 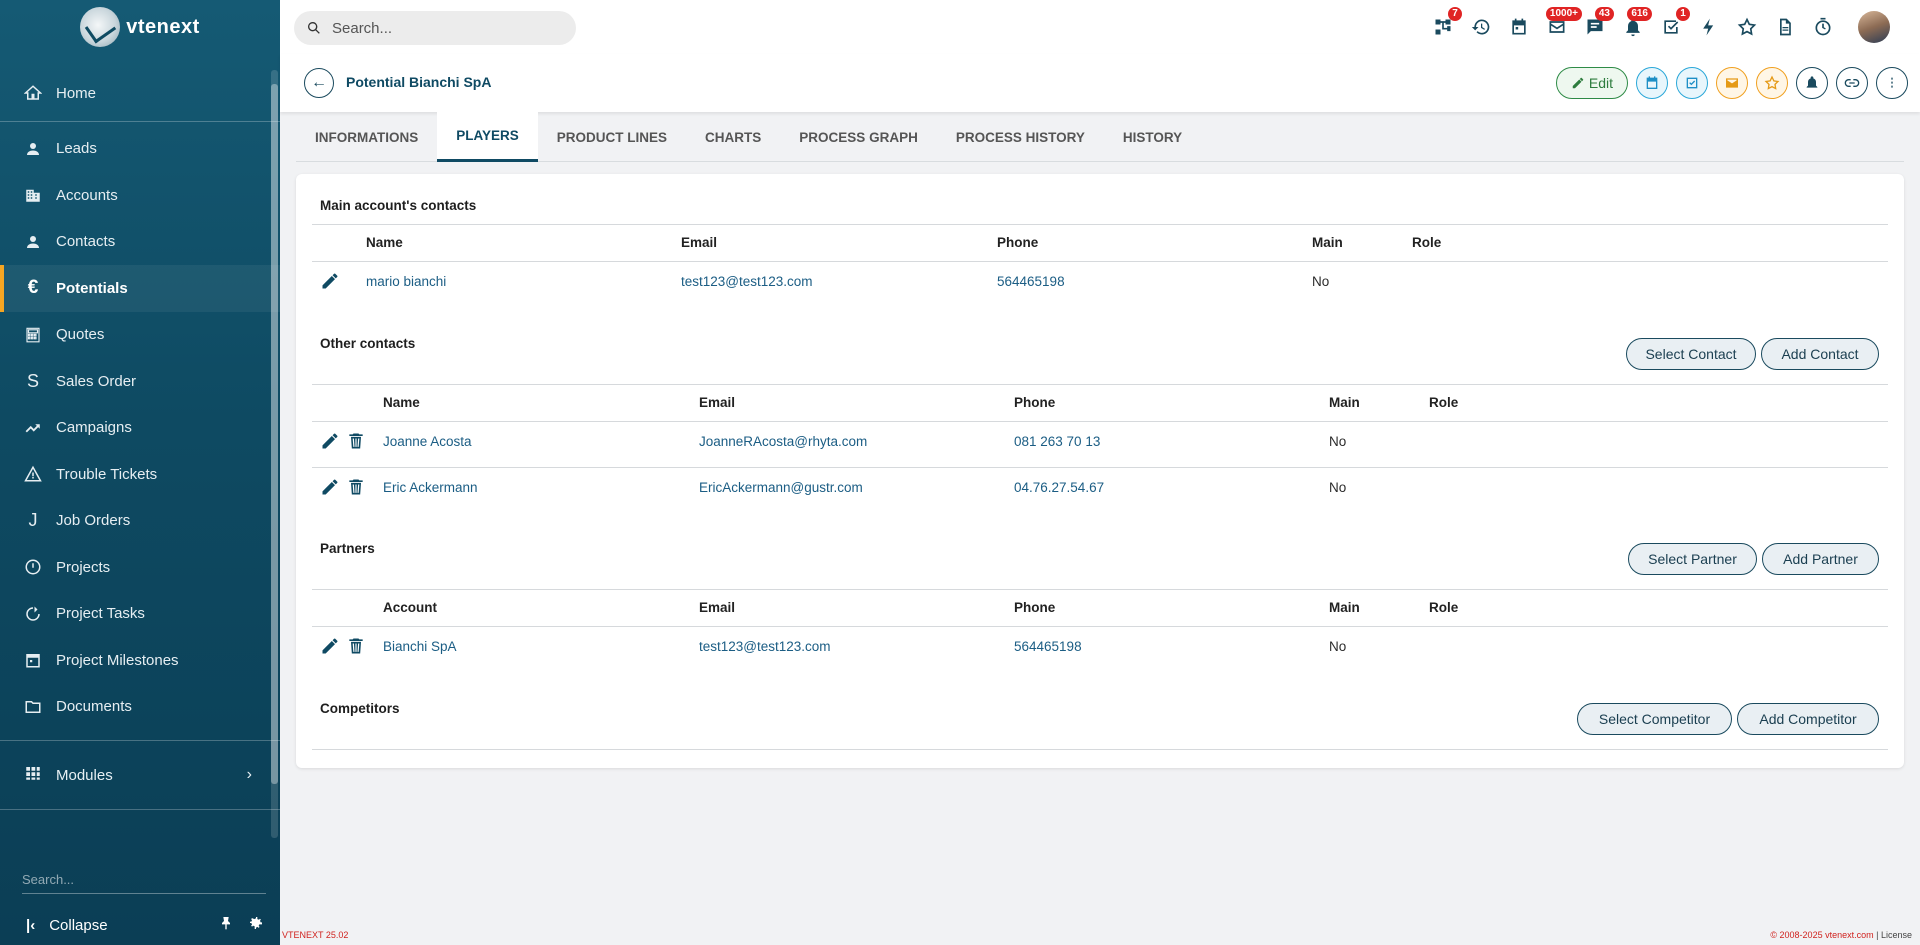 What do you see at coordinates (765, 646) in the screenshot?
I see `partner-email-link: test123@test123.com` at bounding box center [765, 646].